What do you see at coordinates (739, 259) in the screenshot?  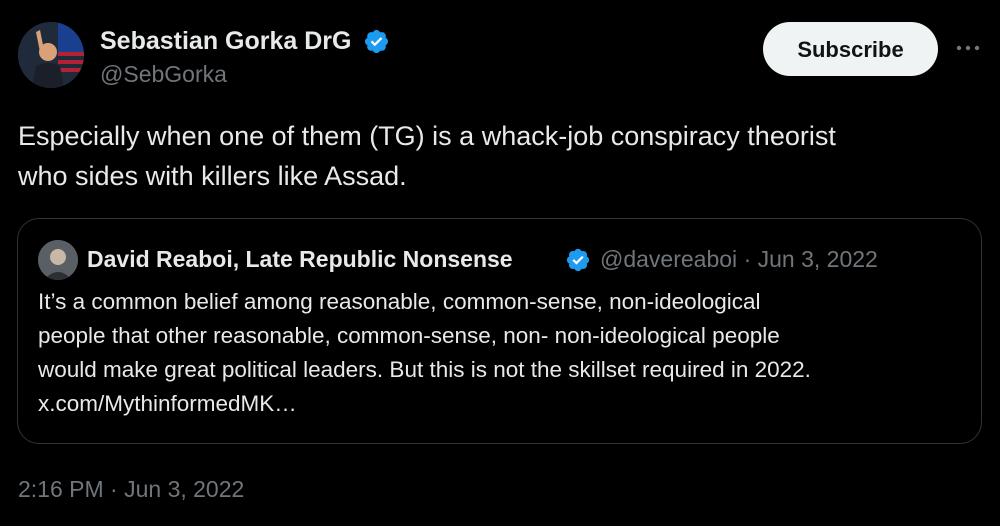 I see `quote-meta: @davereaboi · Jun 3, 2022` at bounding box center [739, 259].